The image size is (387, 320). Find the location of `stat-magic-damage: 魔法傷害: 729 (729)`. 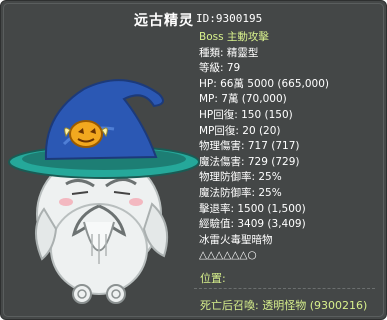

stat-magic-damage: 魔法傷害: 729 (729) is located at coordinates (249, 161).